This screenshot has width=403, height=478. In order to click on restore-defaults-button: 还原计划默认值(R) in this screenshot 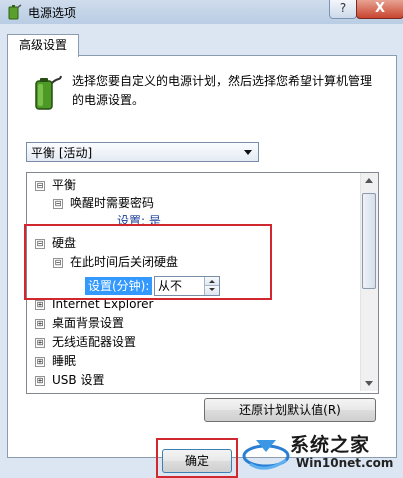, I will do `click(290, 410)`.